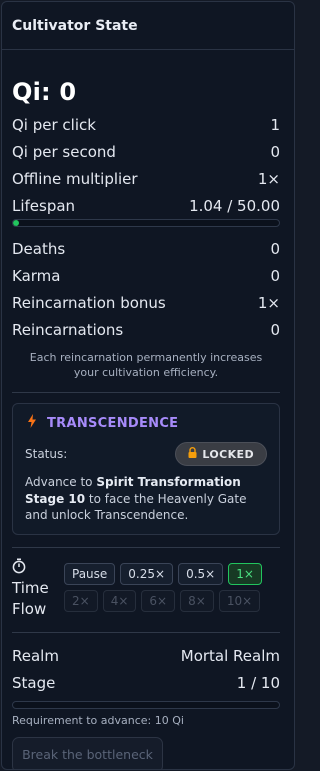  What do you see at coordinates (81, 600) in the screenshot?
I see `speed-button-2x: 2×` at bounding box center [81, 600].